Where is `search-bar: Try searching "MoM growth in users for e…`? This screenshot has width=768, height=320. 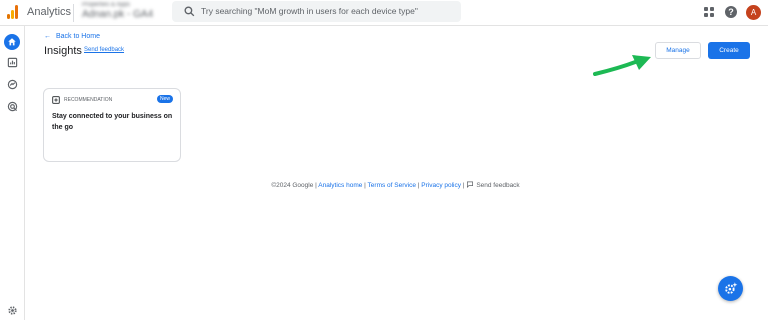 search-bar: Try searching "MoM growth in users for e… is located at coordinates (316, 11).